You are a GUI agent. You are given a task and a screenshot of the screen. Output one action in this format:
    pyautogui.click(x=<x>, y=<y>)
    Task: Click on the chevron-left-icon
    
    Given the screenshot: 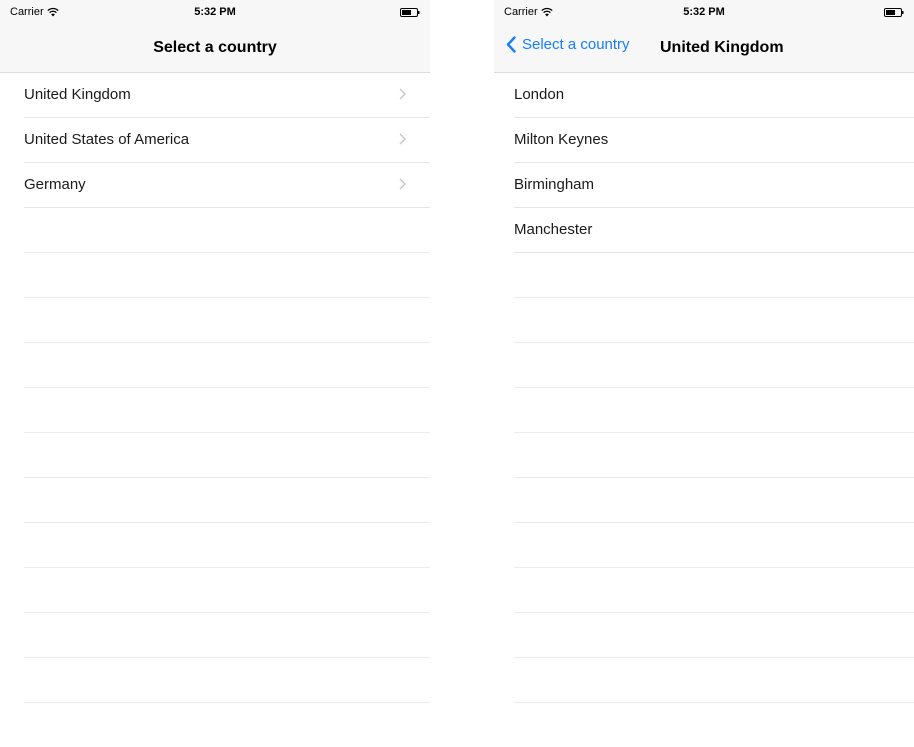 What is the action you would take?
    pyautogui.click(x=511, y=44)
    